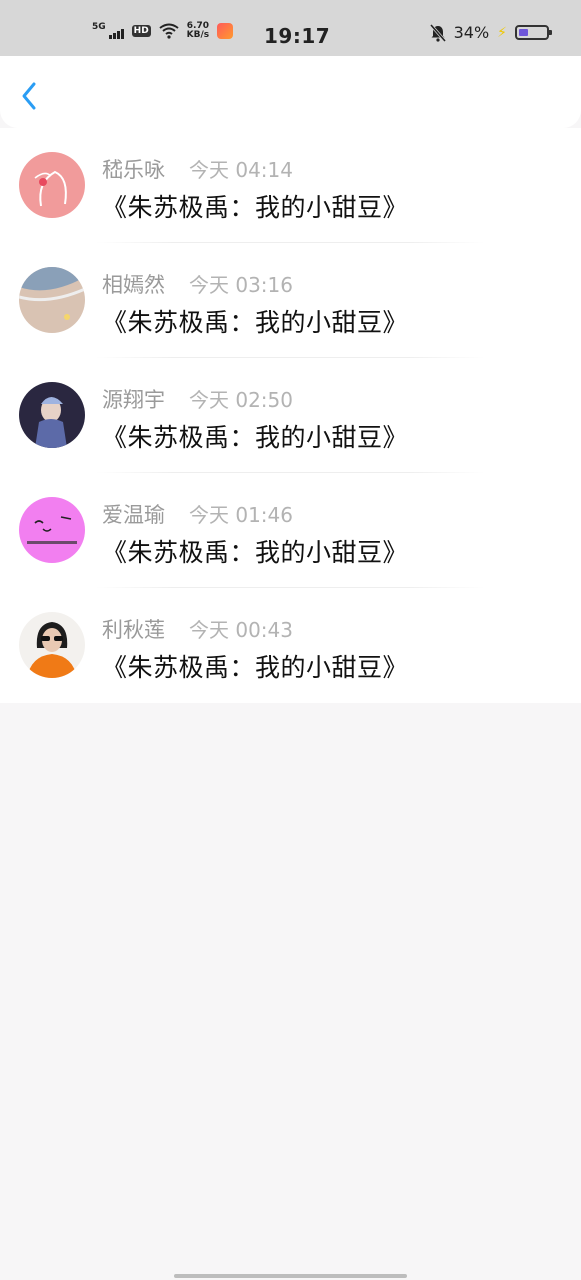 The height and width of the screenshot is (1280, 581). I want to click on sender-name: 源翔宇, so click(133, 400).